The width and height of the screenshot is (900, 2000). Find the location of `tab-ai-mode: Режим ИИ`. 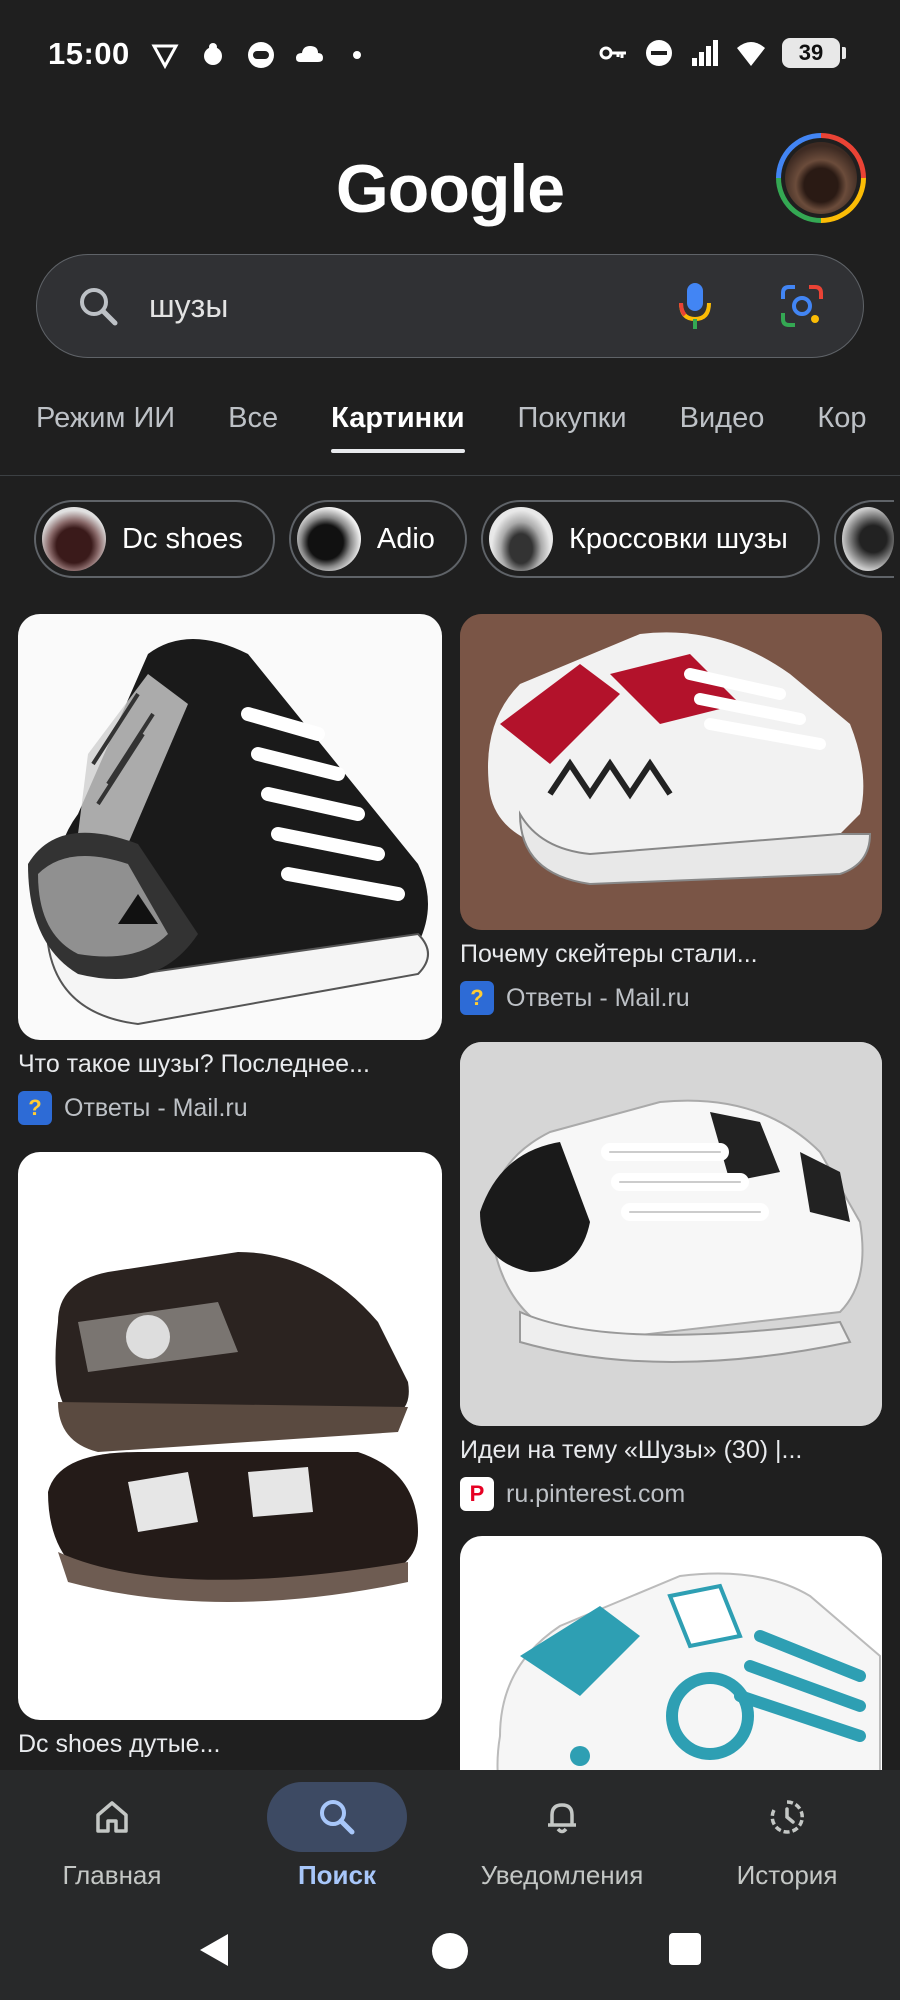

tab-ai-mode: Режим ИИ is located at coordinates (105, 427).